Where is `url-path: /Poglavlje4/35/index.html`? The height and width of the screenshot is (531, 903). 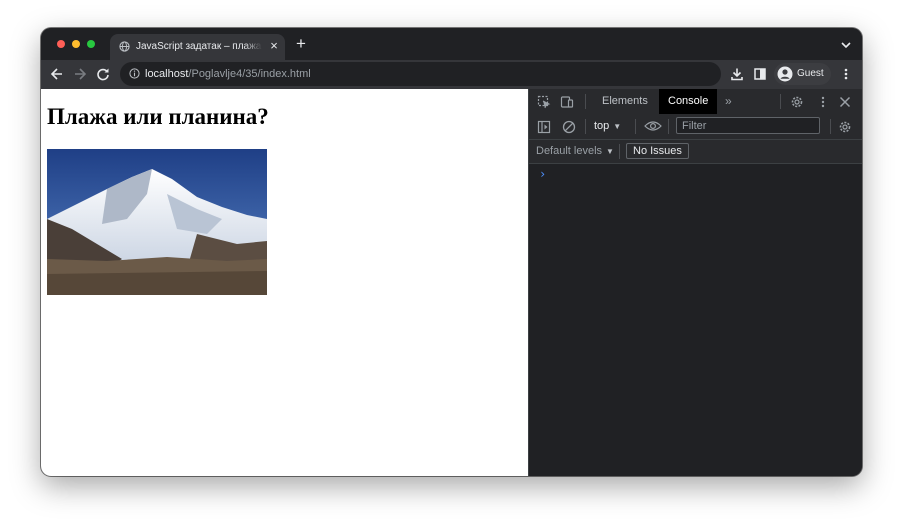 url-path: /Poglavlje4/35/index.html is located at coordinates (249, 74).